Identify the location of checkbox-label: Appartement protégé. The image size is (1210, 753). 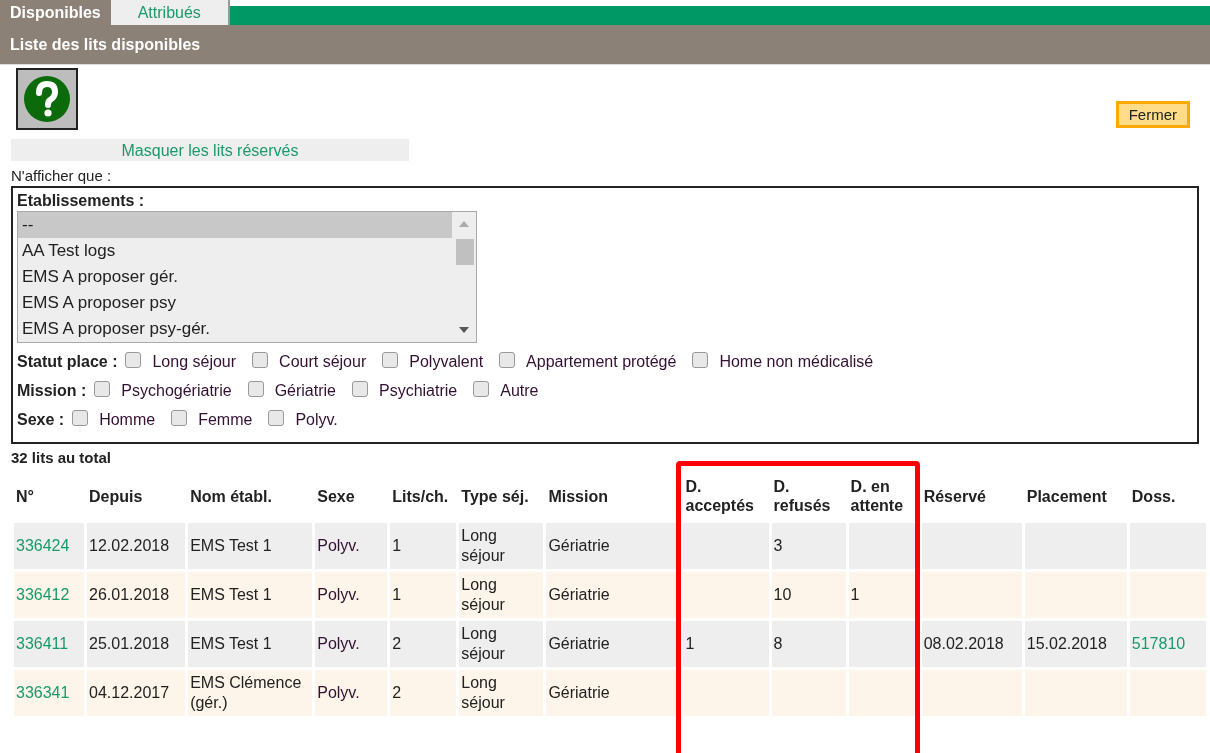
(601, 362).